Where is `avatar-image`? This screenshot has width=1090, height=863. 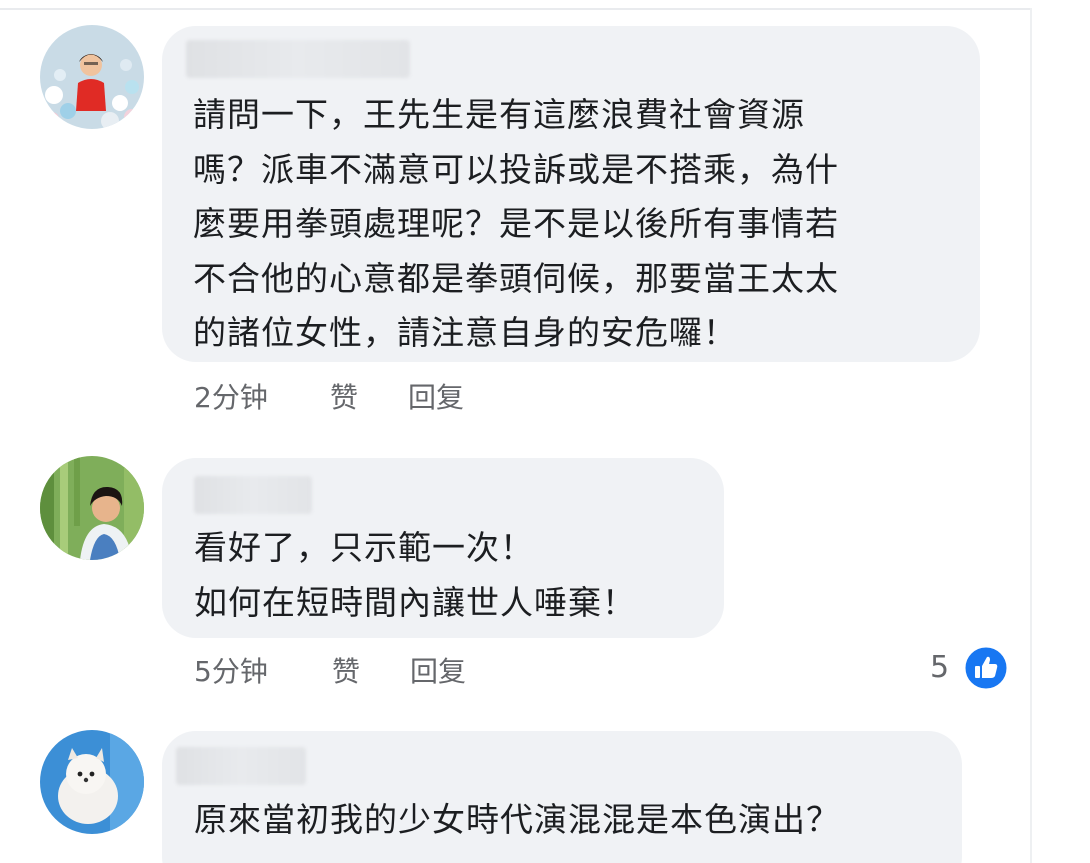 avatar-image is located at coordinates (92, 782).